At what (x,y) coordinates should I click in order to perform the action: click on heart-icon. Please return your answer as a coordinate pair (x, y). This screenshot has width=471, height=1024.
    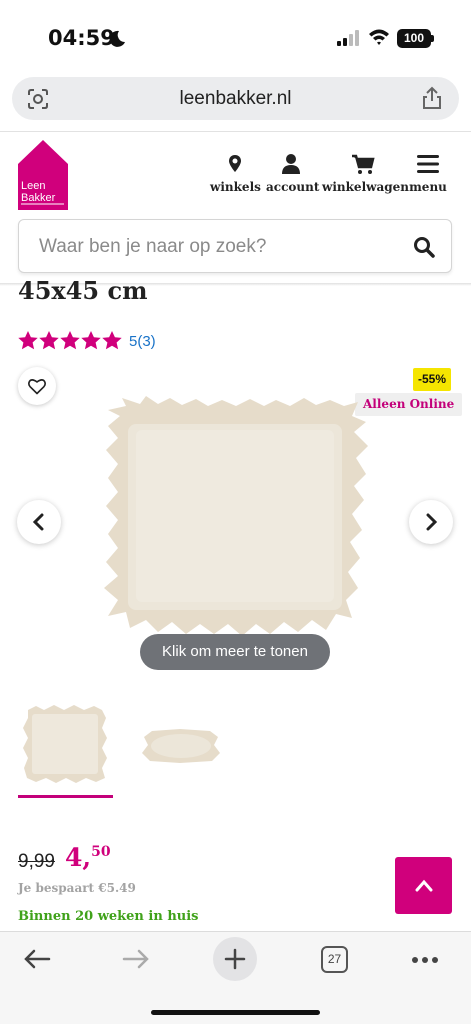
    Looking at the image, I should click on (37, 387).